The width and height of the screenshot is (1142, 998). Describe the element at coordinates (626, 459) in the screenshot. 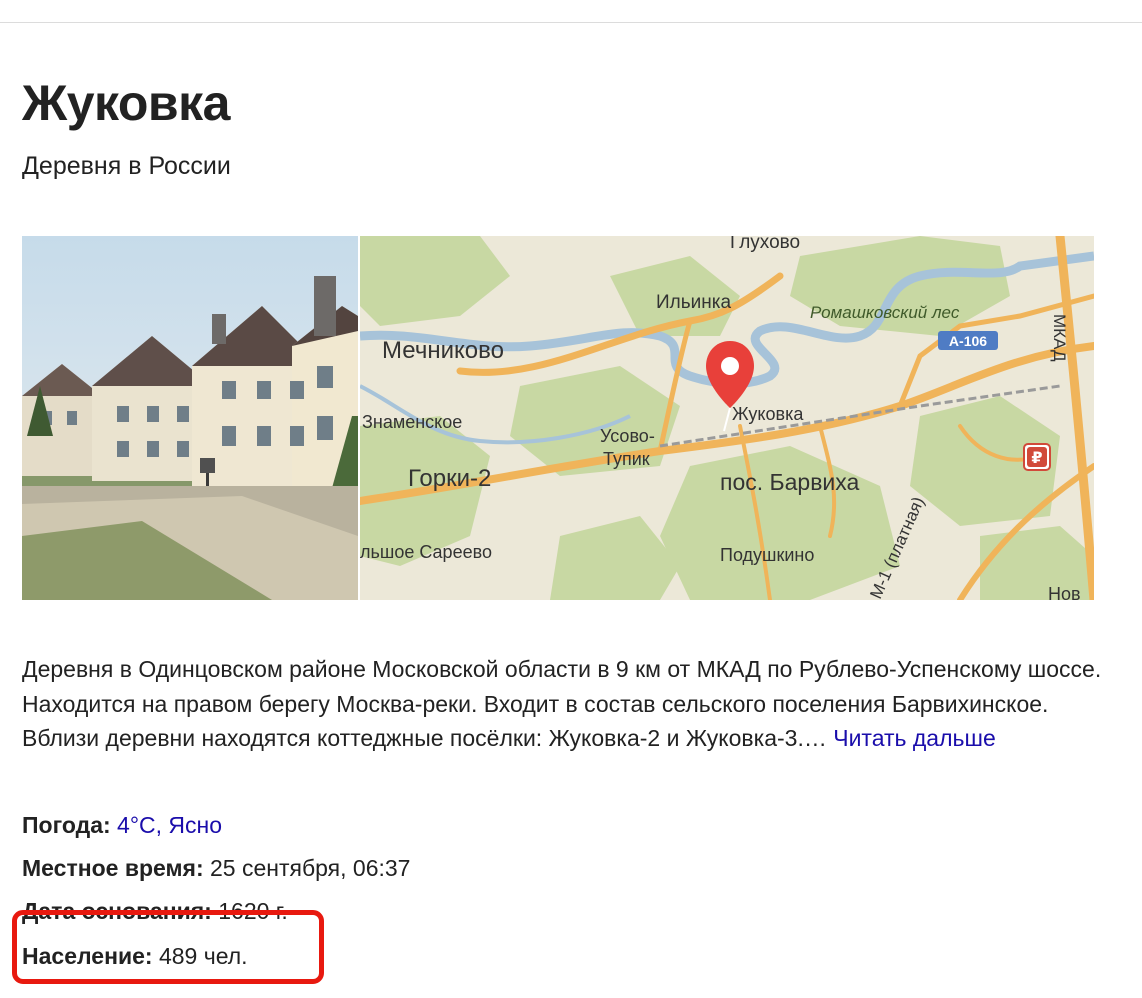

I see `map-label-tupik: Тупик` at that location.